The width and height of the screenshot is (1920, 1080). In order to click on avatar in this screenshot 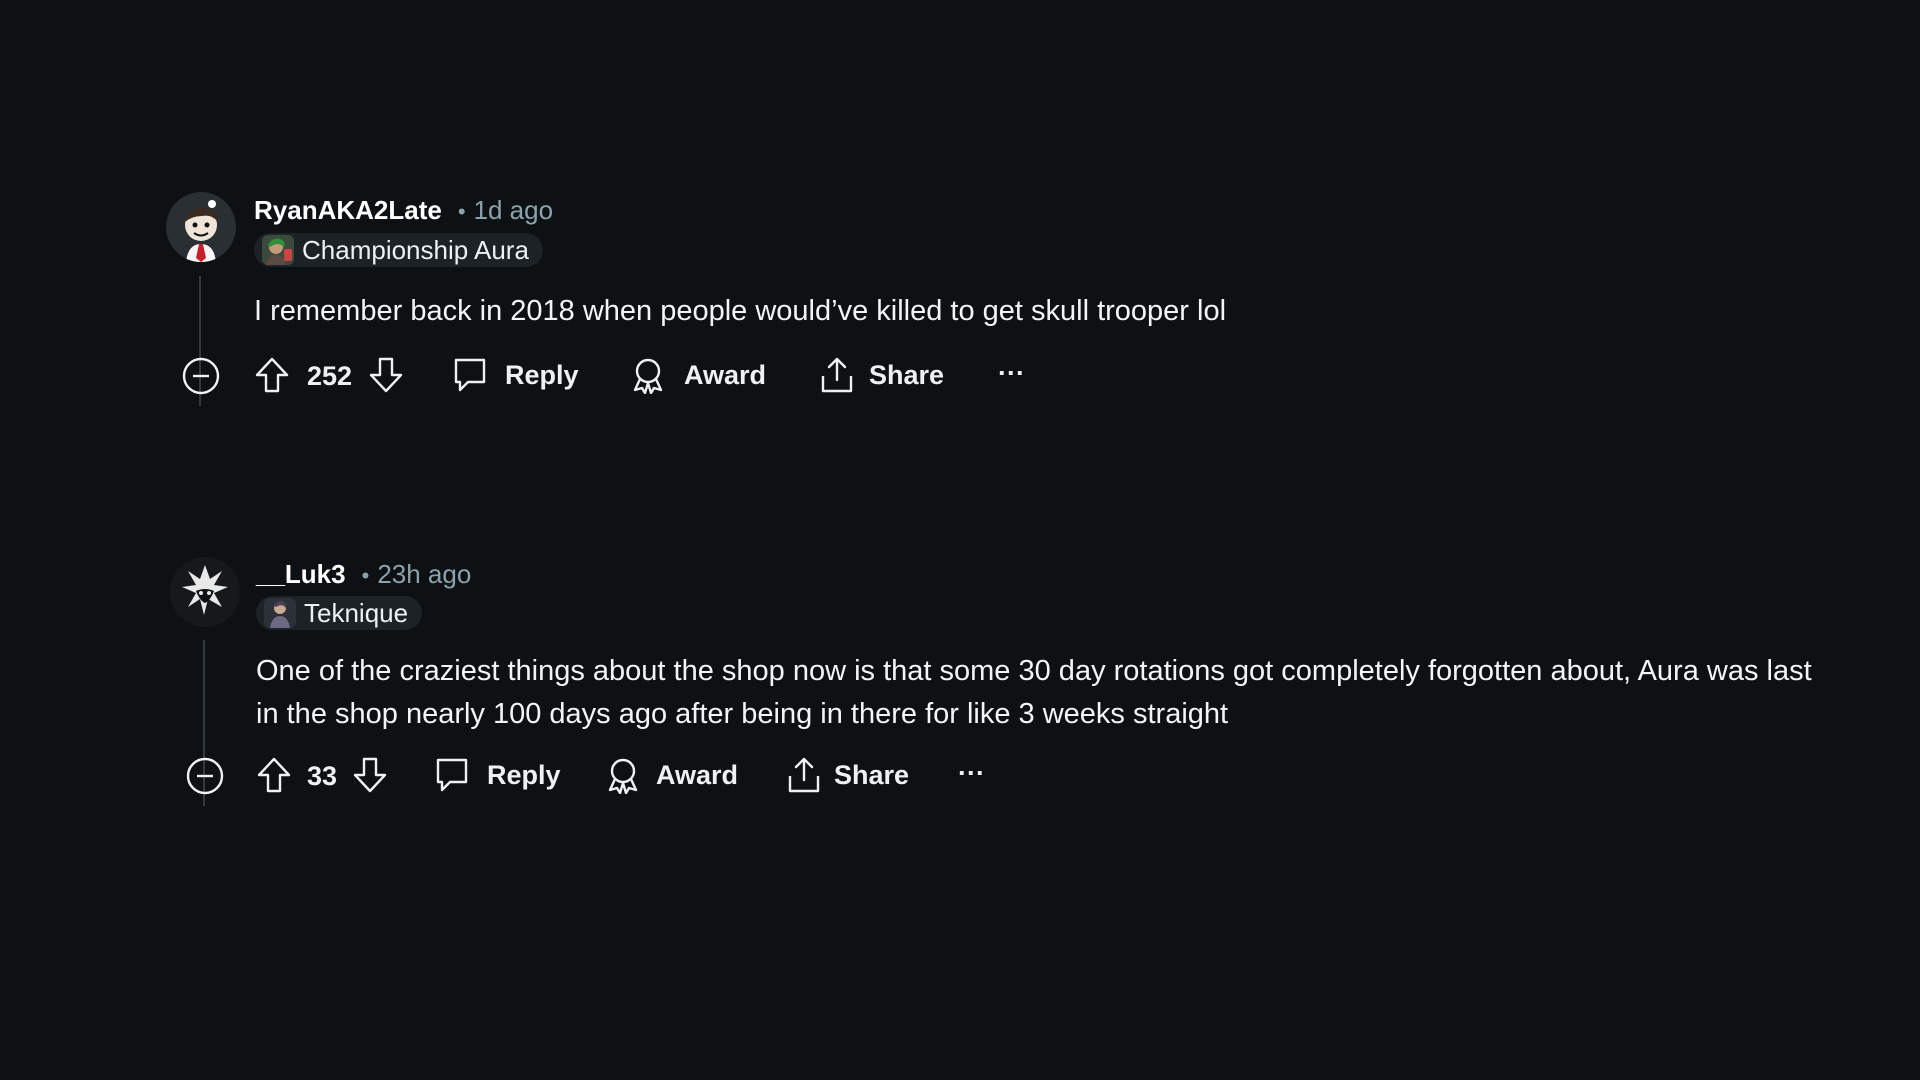, I will do `click(205, 592)`.